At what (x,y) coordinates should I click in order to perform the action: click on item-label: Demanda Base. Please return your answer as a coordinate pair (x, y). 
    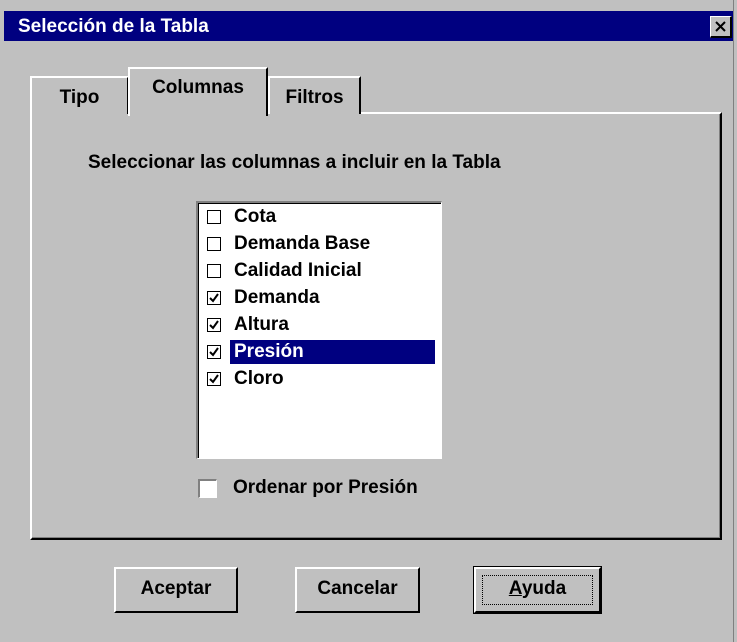
    Looking at the image, I should click on (302, 243).